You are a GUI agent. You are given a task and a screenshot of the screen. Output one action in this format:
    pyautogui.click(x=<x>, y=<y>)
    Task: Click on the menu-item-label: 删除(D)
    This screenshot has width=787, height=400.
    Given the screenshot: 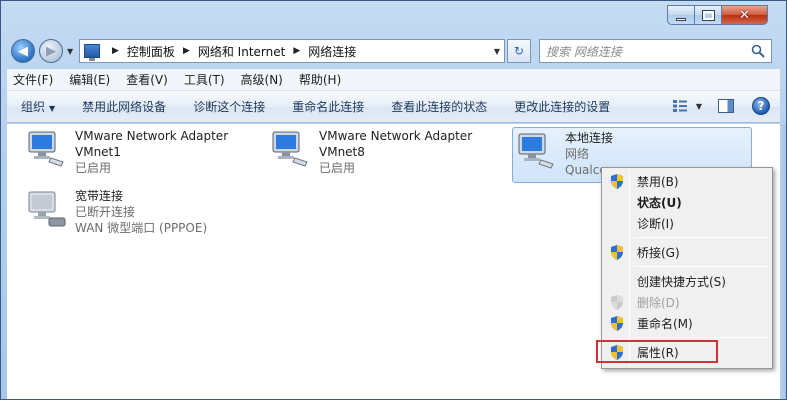 What is the action you would take?
    pyautogui.click(x=658, y=302)
    